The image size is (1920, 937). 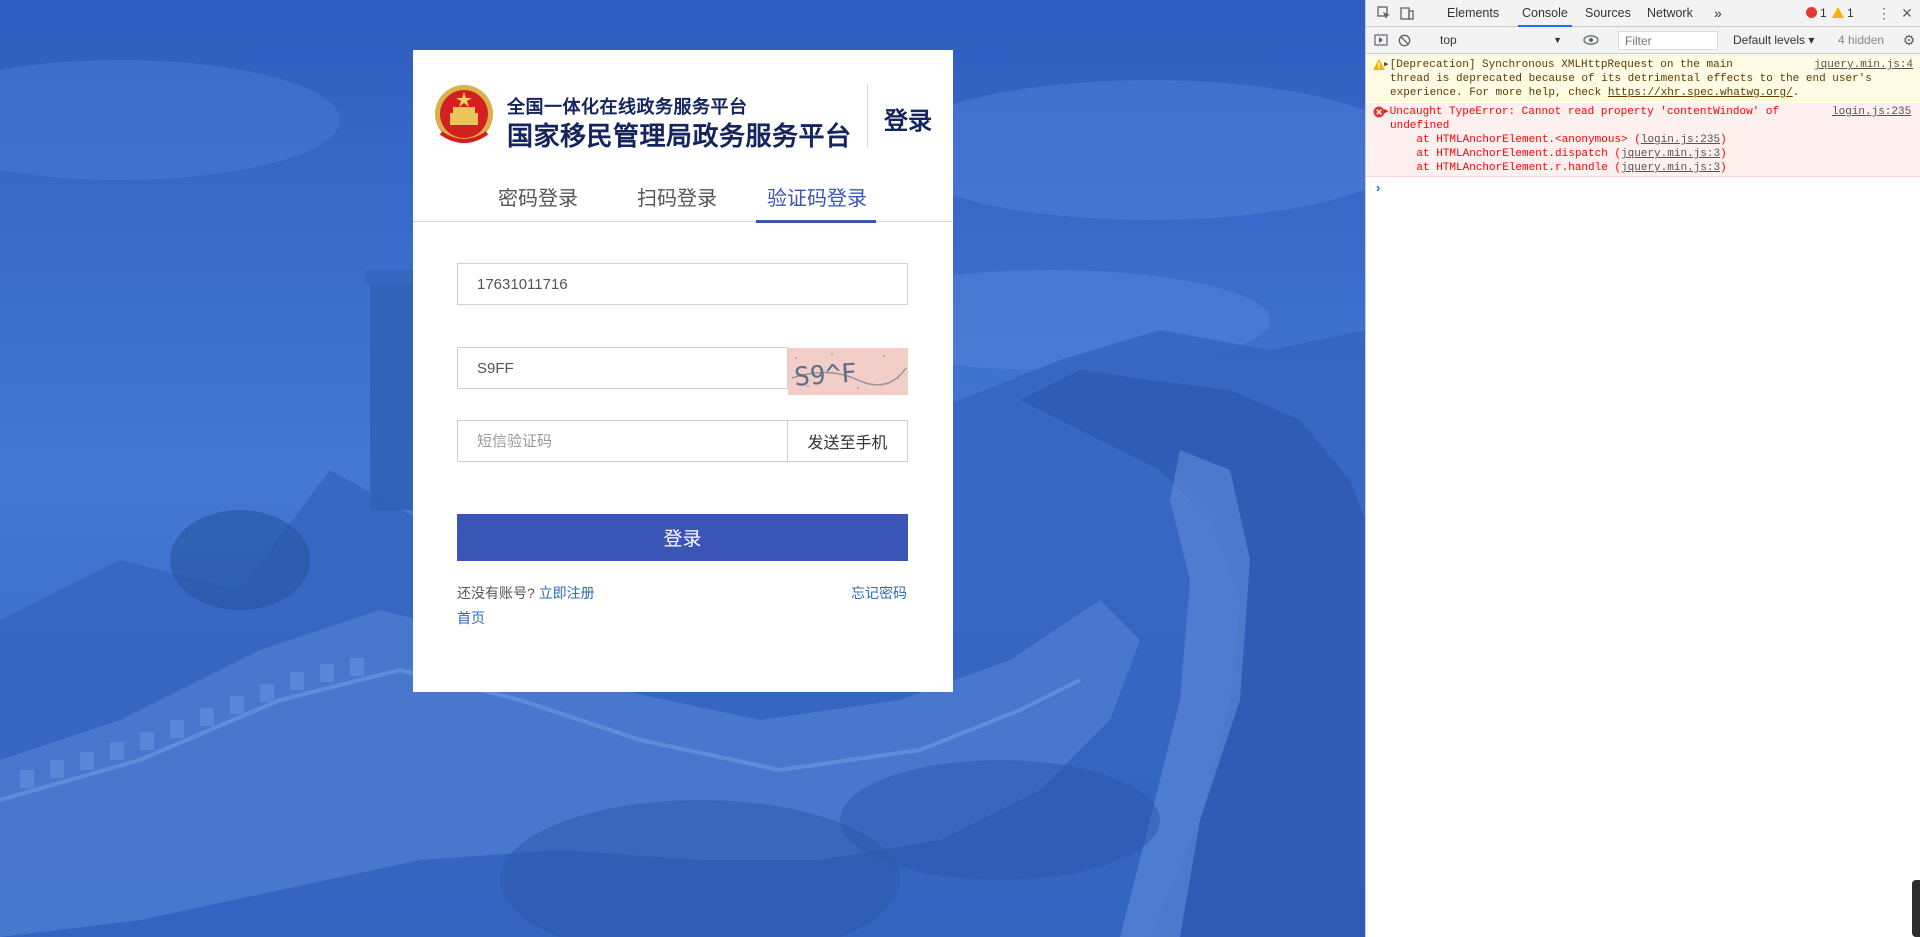 I want to click on stack-frame-2-close: ), so click(x=1723, y=154).